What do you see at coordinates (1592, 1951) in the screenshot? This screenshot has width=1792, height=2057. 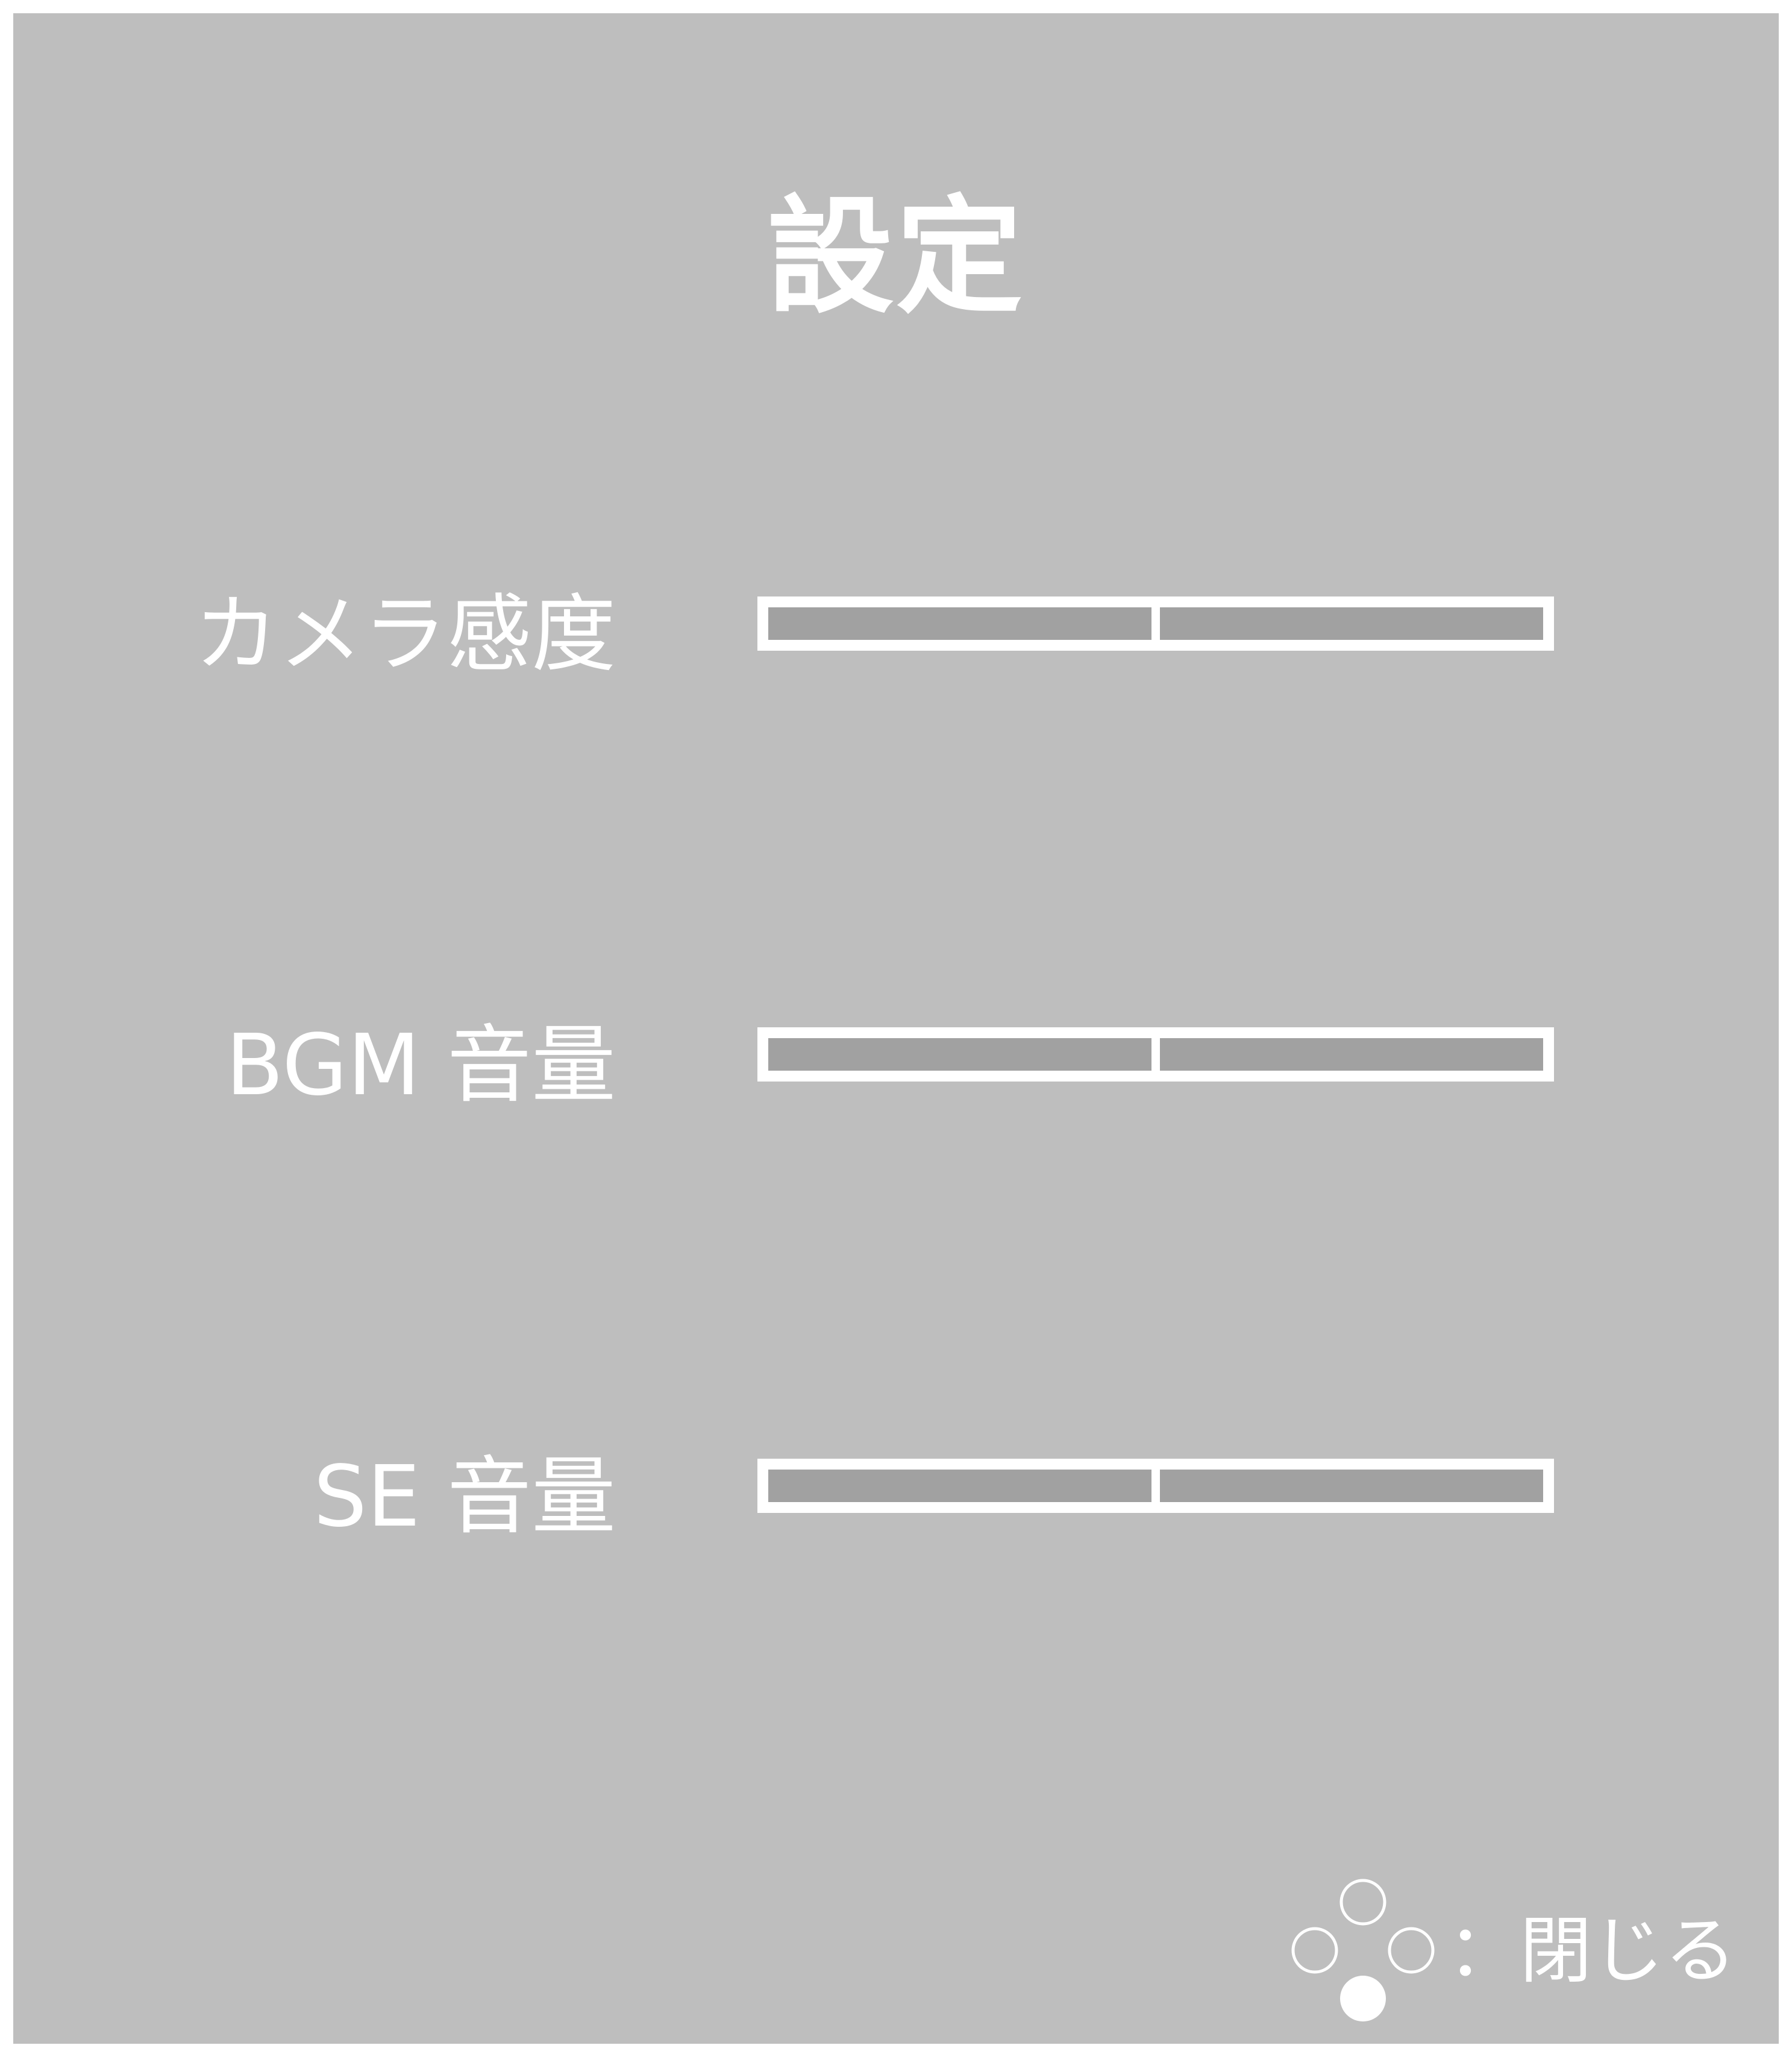 I see `close-hint-label: ：閉じる` at bounding box center [1592, 1951].